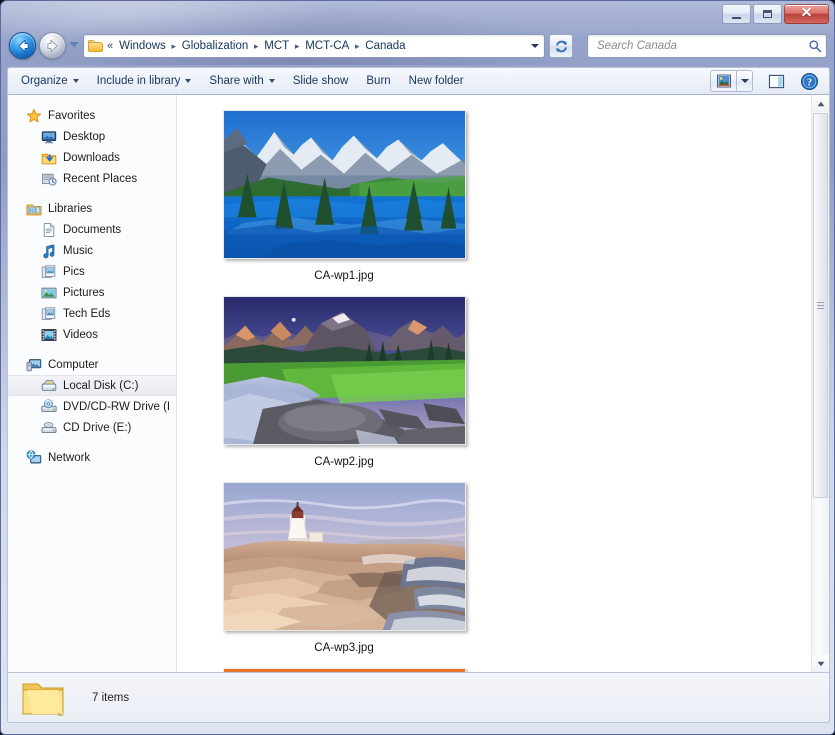 This screenshot has height=735, width=835. What do you see at coordinates (736, 14) in the screenshot?
I see `minimize-button` at bounding box center [736, 14].